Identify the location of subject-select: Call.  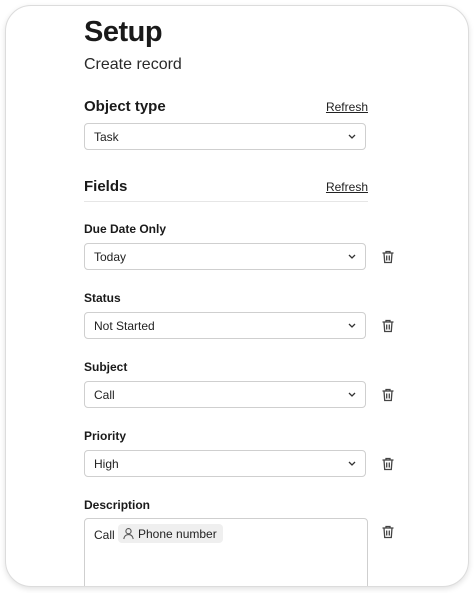
(225, 394).